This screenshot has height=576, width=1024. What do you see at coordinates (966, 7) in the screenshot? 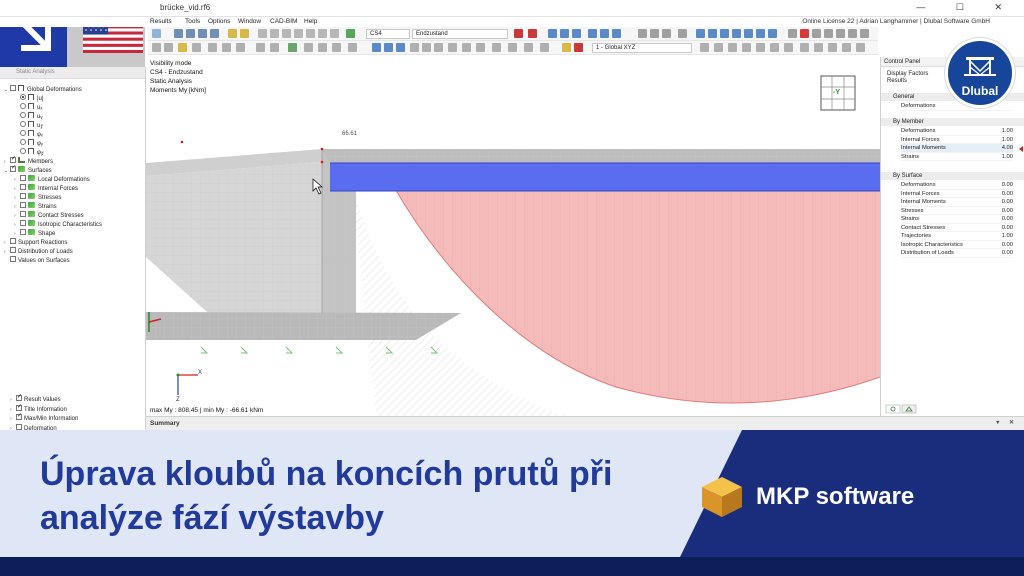
I see `window-controls: — ☐ ✕` at bounding box center [966, 7].